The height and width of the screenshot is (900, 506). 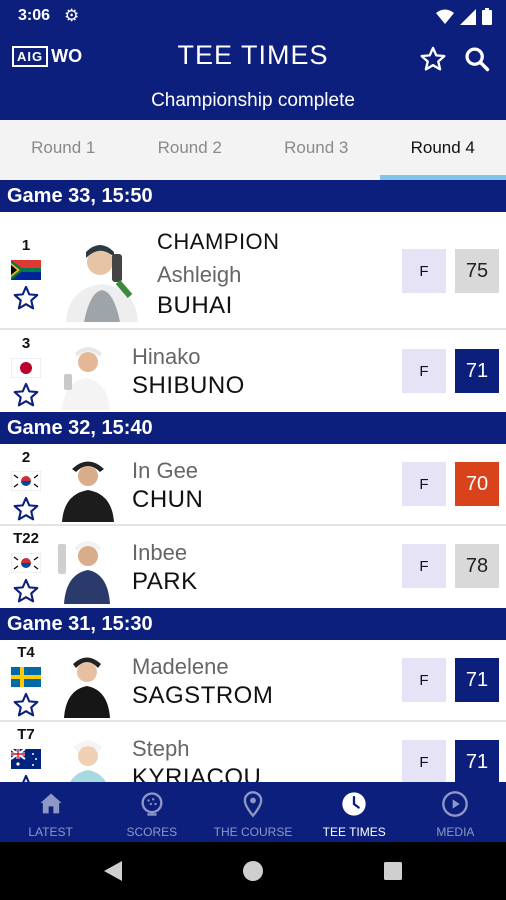 I want to click on favorite-button, so click(x=433, y=59).